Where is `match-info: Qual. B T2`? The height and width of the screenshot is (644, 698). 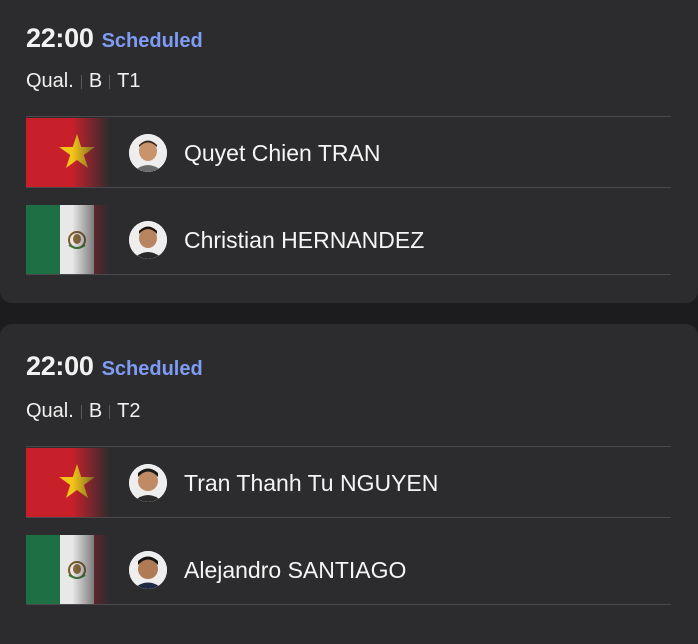 match-info: Qual. B T2 is located at coordinates (83, 411).